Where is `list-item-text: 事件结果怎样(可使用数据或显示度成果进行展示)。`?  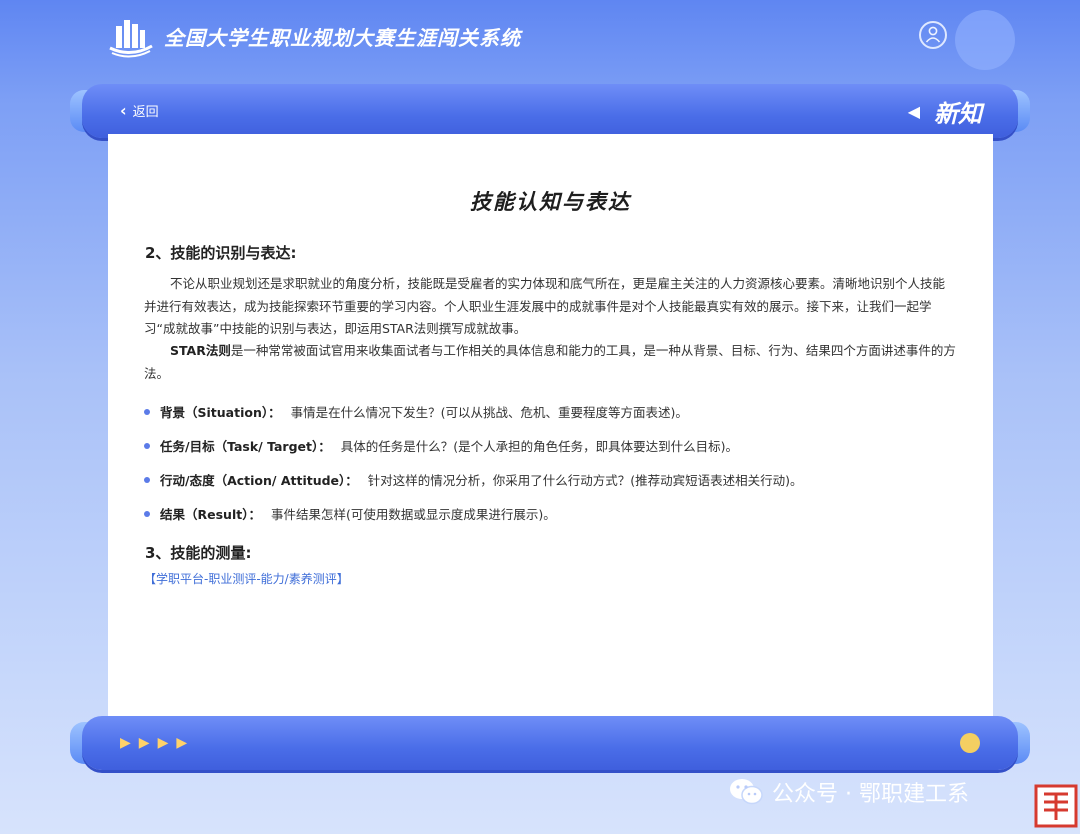 list-item-text: 事件结果怎样(可使用数据或显示度成果进行展示)。 is located at coordinates (413, 514).